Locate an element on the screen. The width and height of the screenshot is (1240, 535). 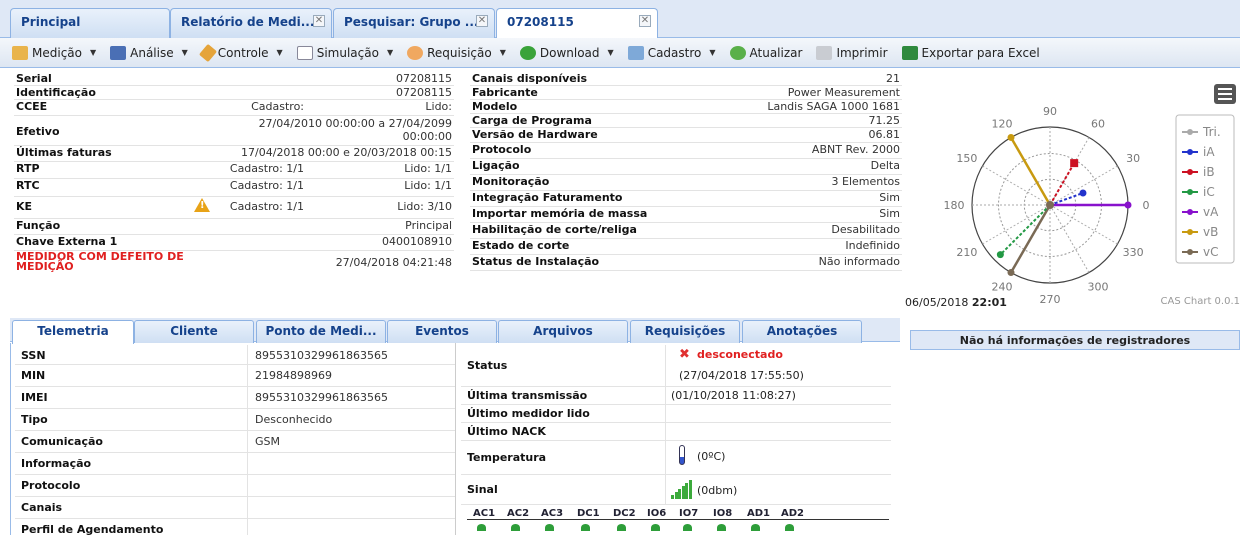
telemetry-key: Status is located at coordinates (487, 365).